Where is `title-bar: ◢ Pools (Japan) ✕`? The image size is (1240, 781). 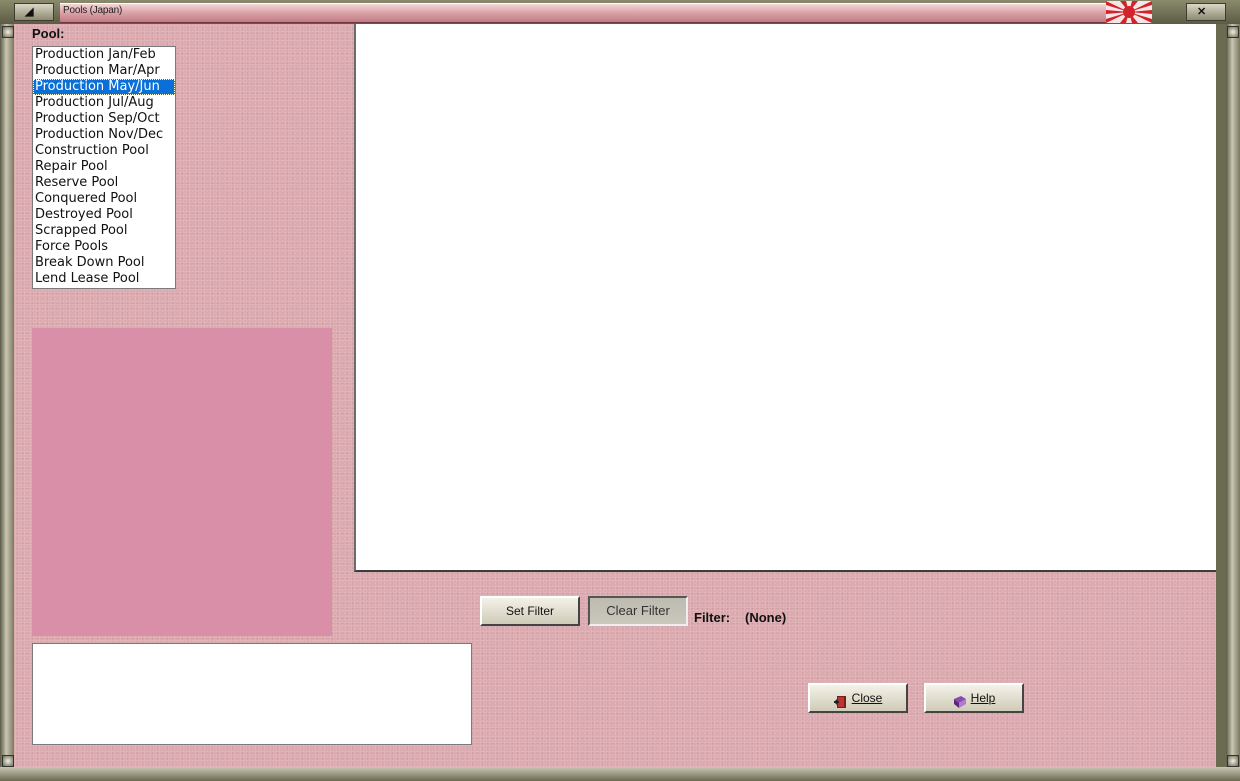 title-bar: ◢ Pools (Japan) ✕ is located at coordinates (620, 12).